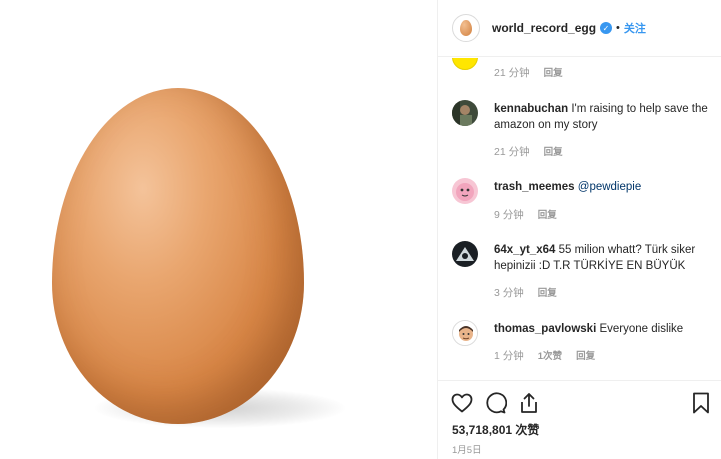 The height and width of the screenshot is (459, 721). I want to click on bookmark-icon, so click(701, 403).